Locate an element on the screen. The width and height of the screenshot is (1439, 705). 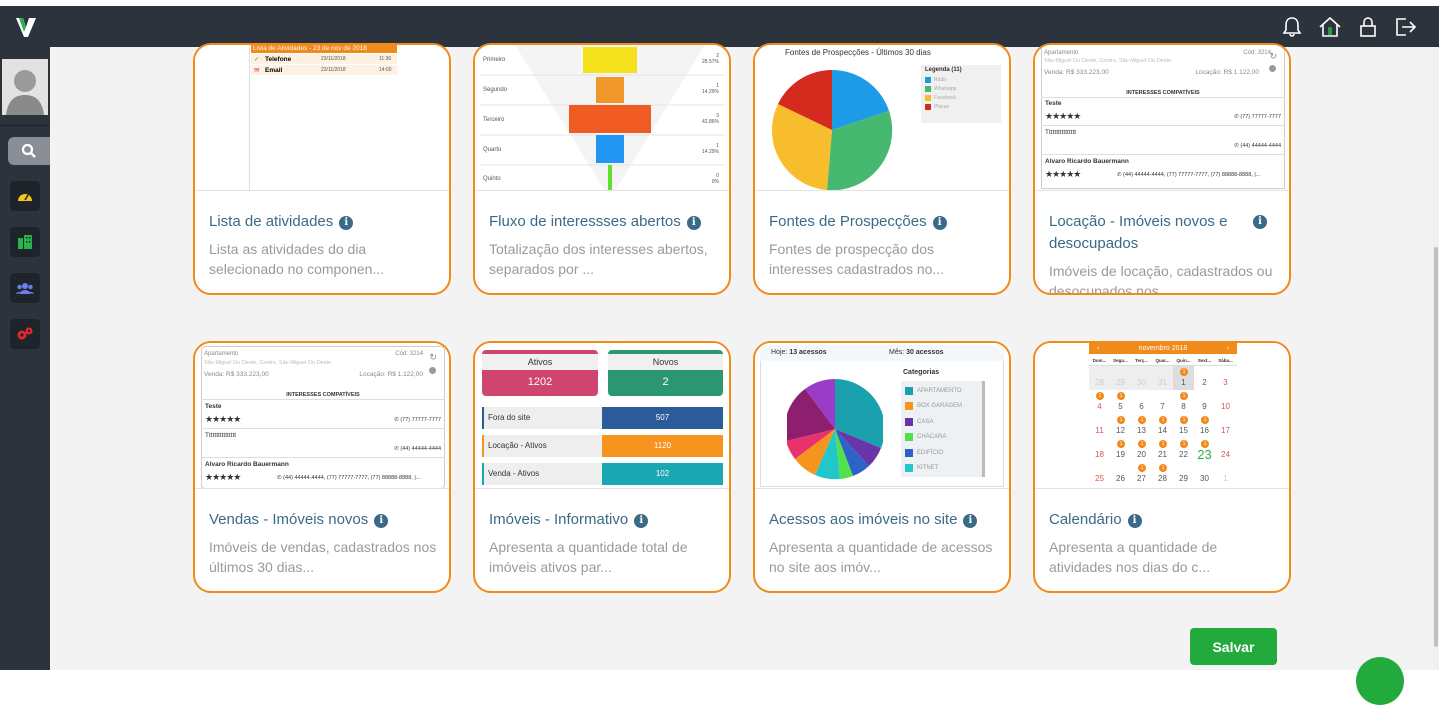
lock-icon is located at coordinates (1368, 27).